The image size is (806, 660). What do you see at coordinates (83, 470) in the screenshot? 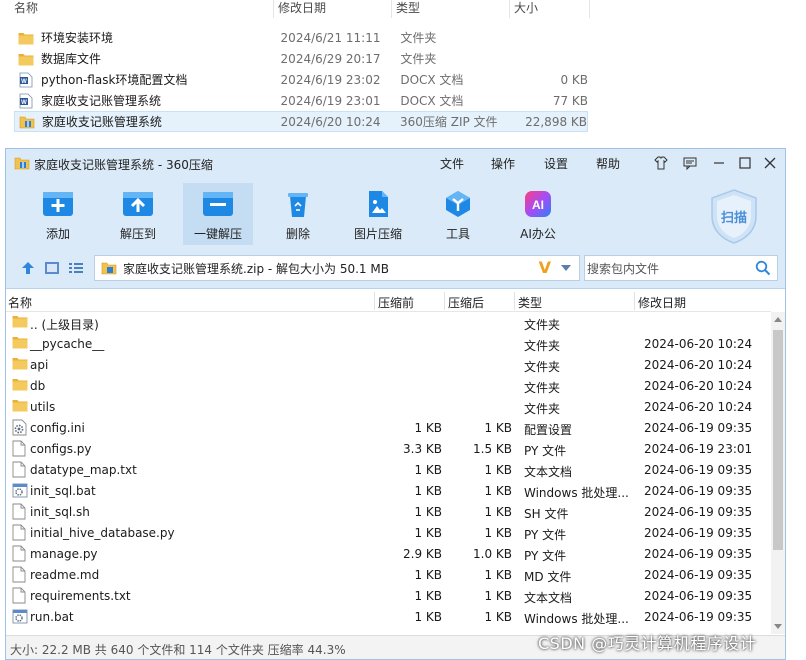
I see `entry-name: datatype_map.txt` at bounding box center [83, 470].